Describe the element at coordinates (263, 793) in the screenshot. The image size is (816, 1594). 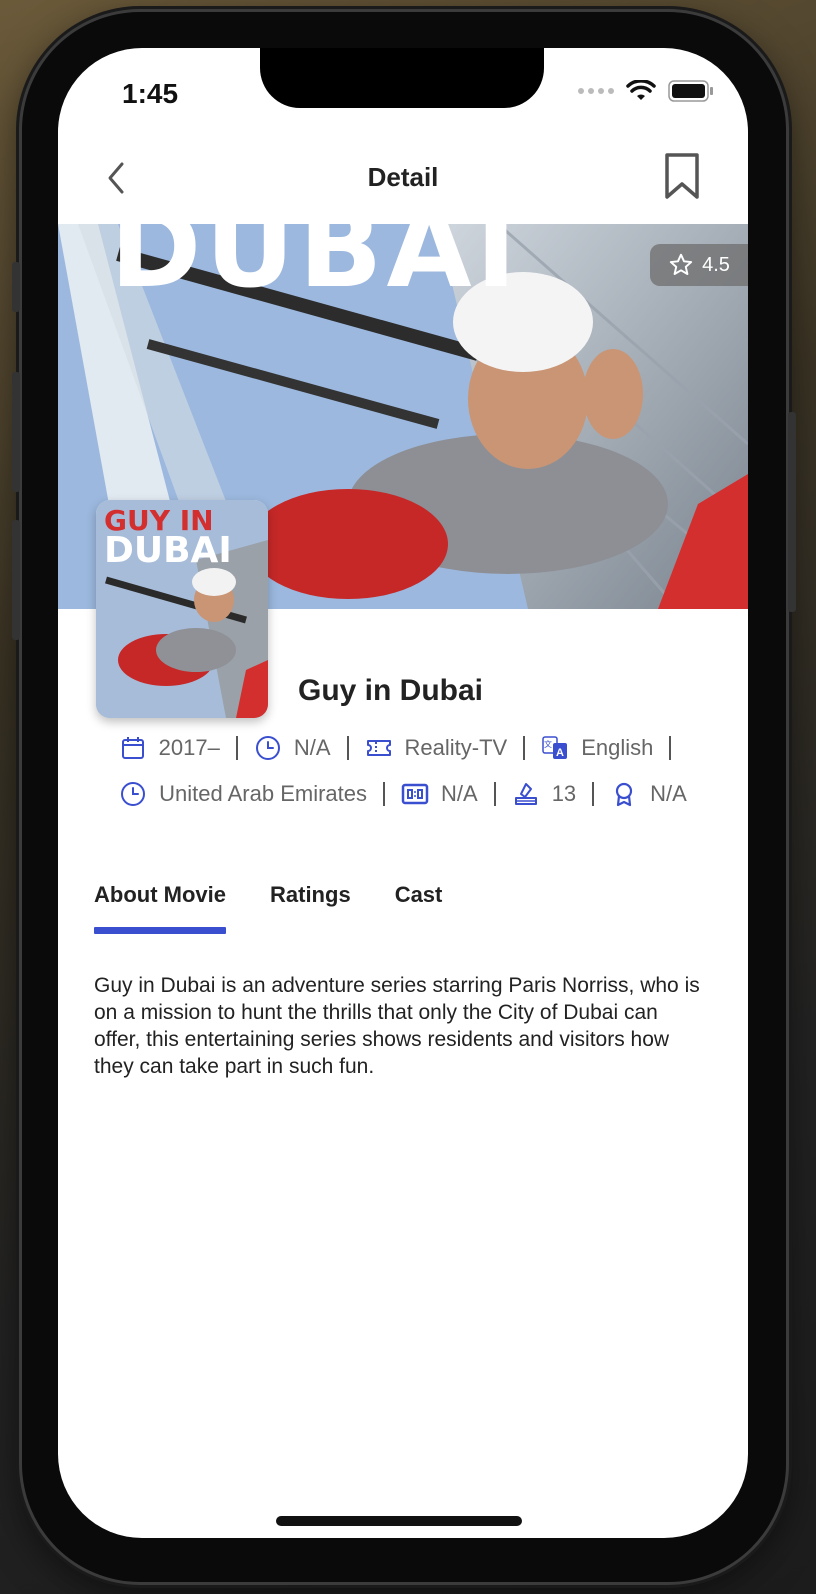
I see `meta-country-value: United Arab Emirates` at that location.